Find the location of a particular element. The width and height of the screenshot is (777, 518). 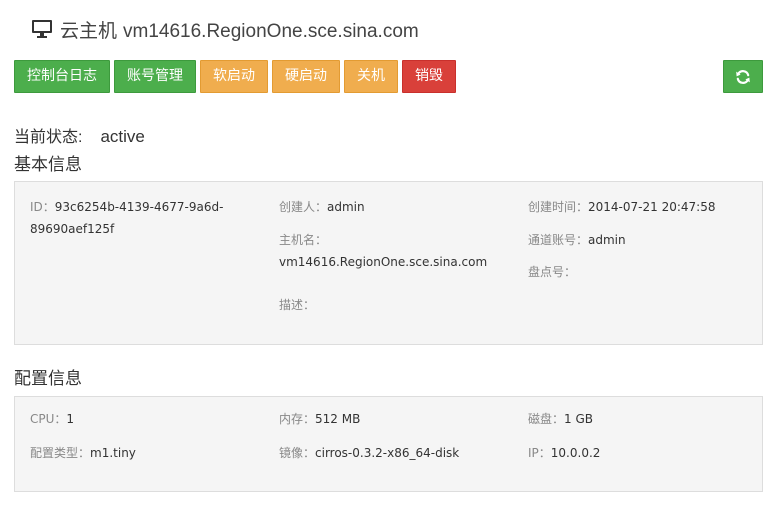

memory-field: 内存：512 MB is located at coordinates (319, 419).